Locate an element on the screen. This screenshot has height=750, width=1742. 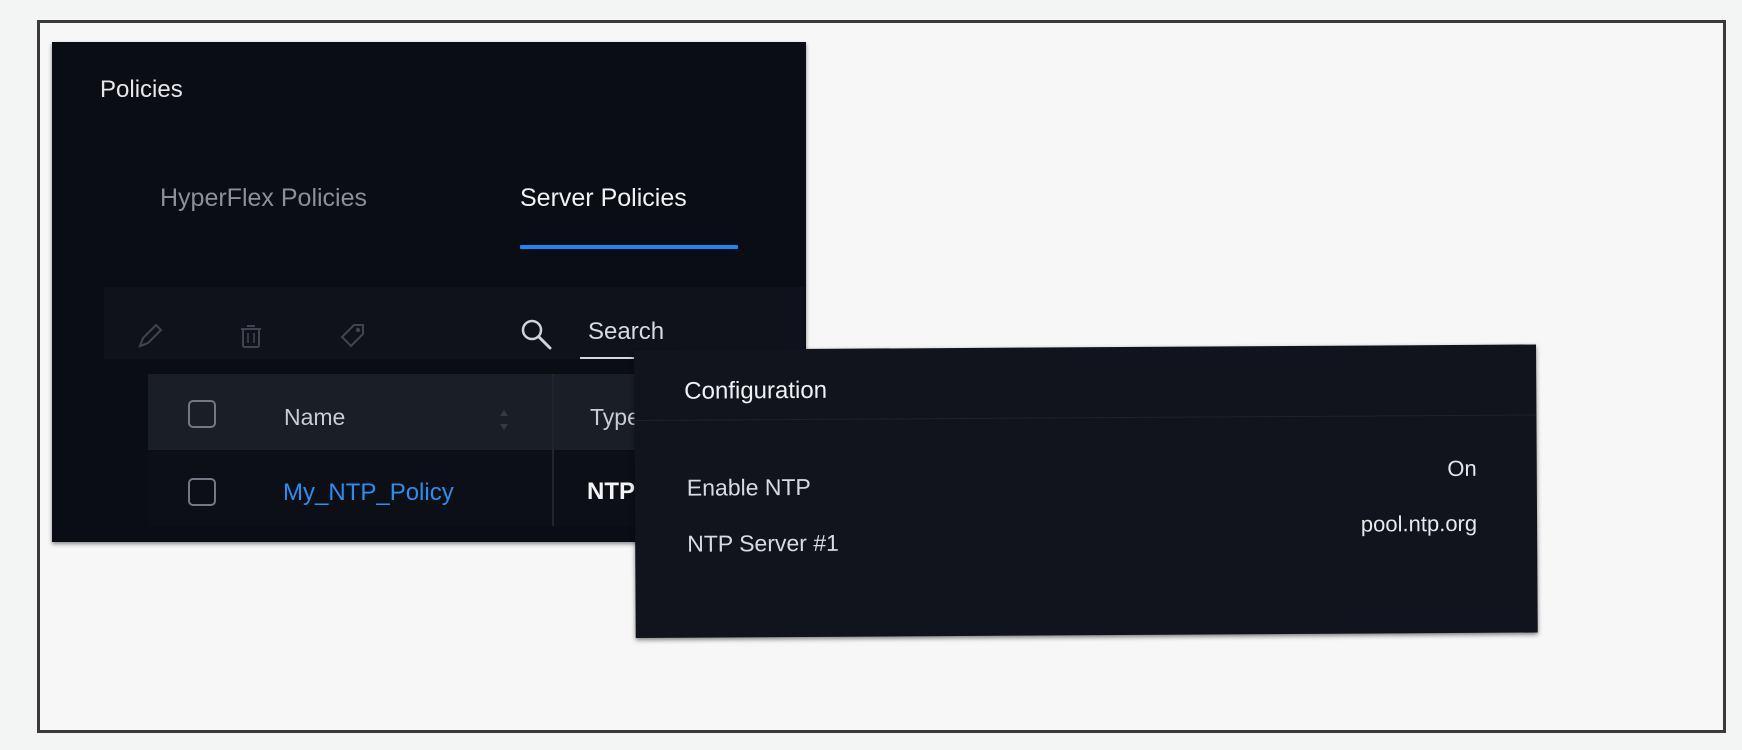
ntp-server-value: pool.ntp.org is located at coordinates (1419, 523).